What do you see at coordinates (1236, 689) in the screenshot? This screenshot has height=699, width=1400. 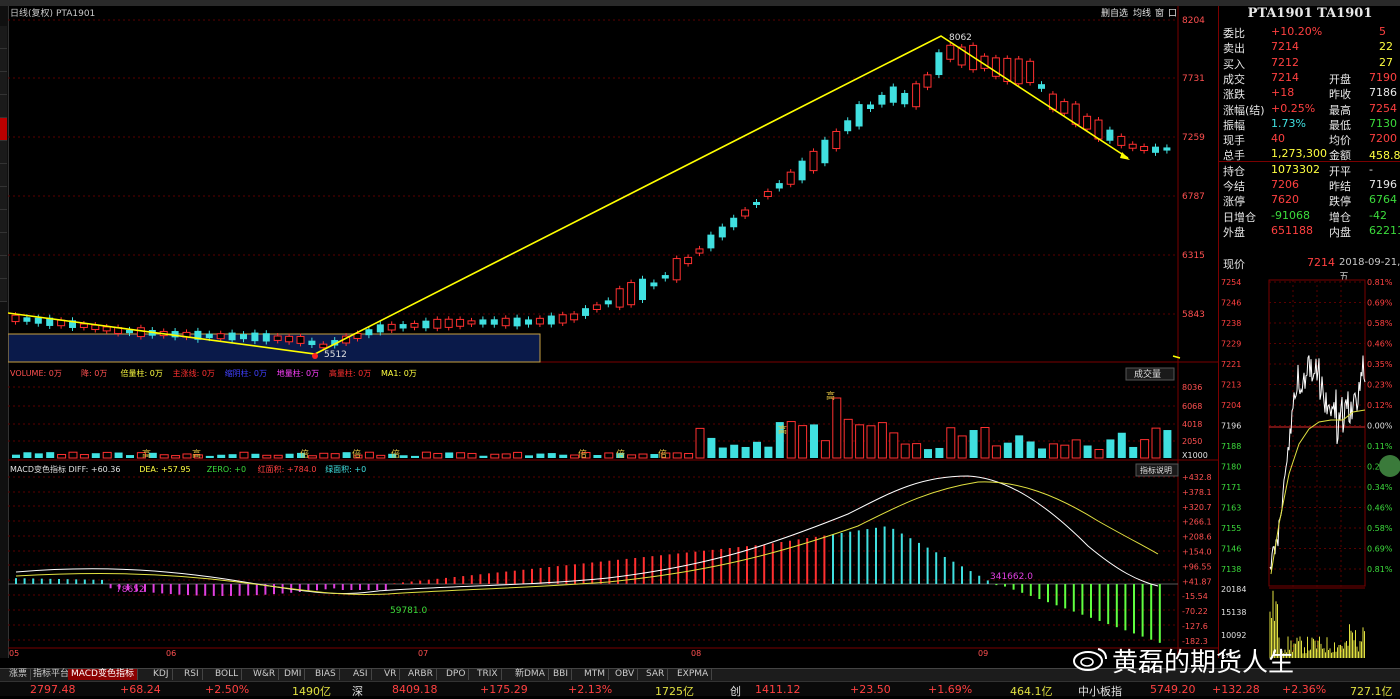 I see `status-item: +132.28` at bounding box center [1236, 689].